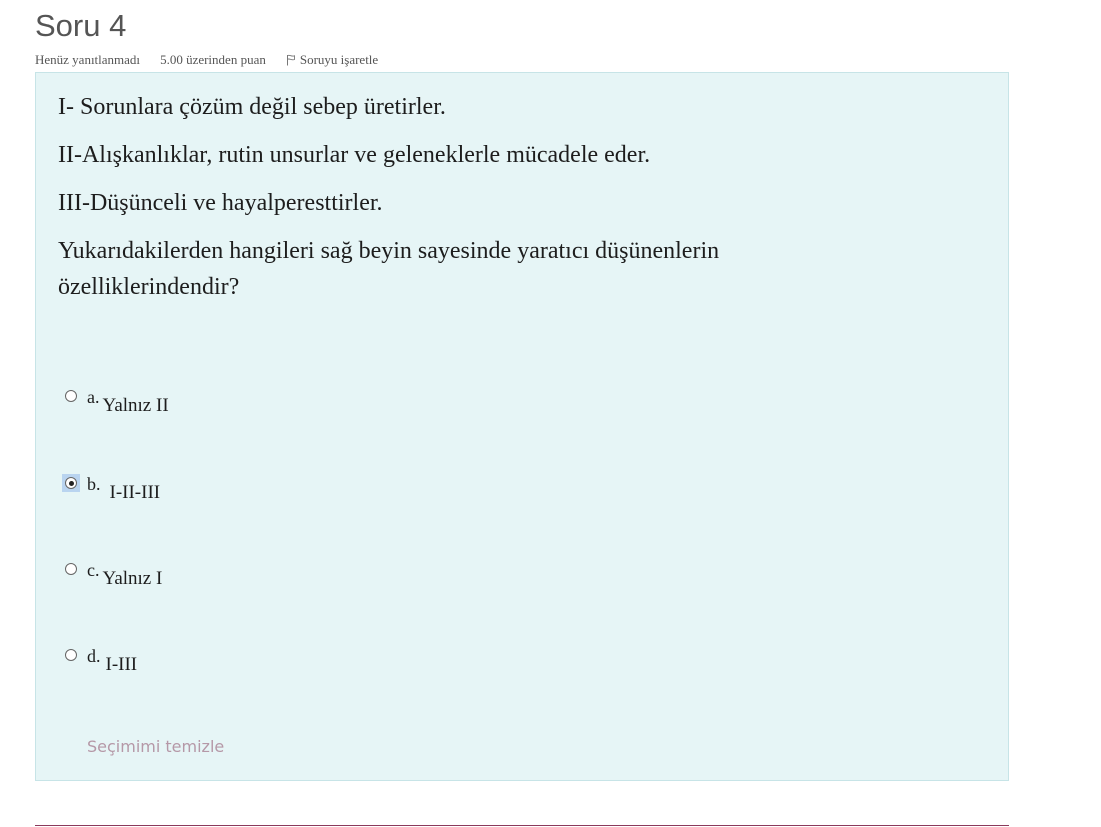  What do you see at coordinates (71, 569) in the screenshot?
I see `radio-c` at bounding box center [71, 569].